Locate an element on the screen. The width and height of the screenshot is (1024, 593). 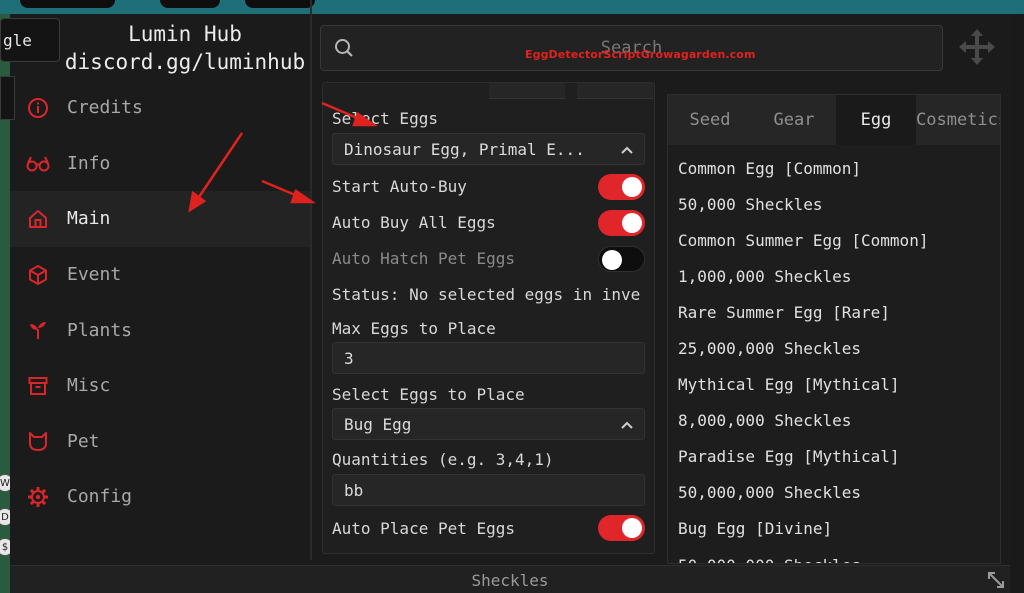
list-item: Bug Egg [Divine] is located at coordinates (755, 529).